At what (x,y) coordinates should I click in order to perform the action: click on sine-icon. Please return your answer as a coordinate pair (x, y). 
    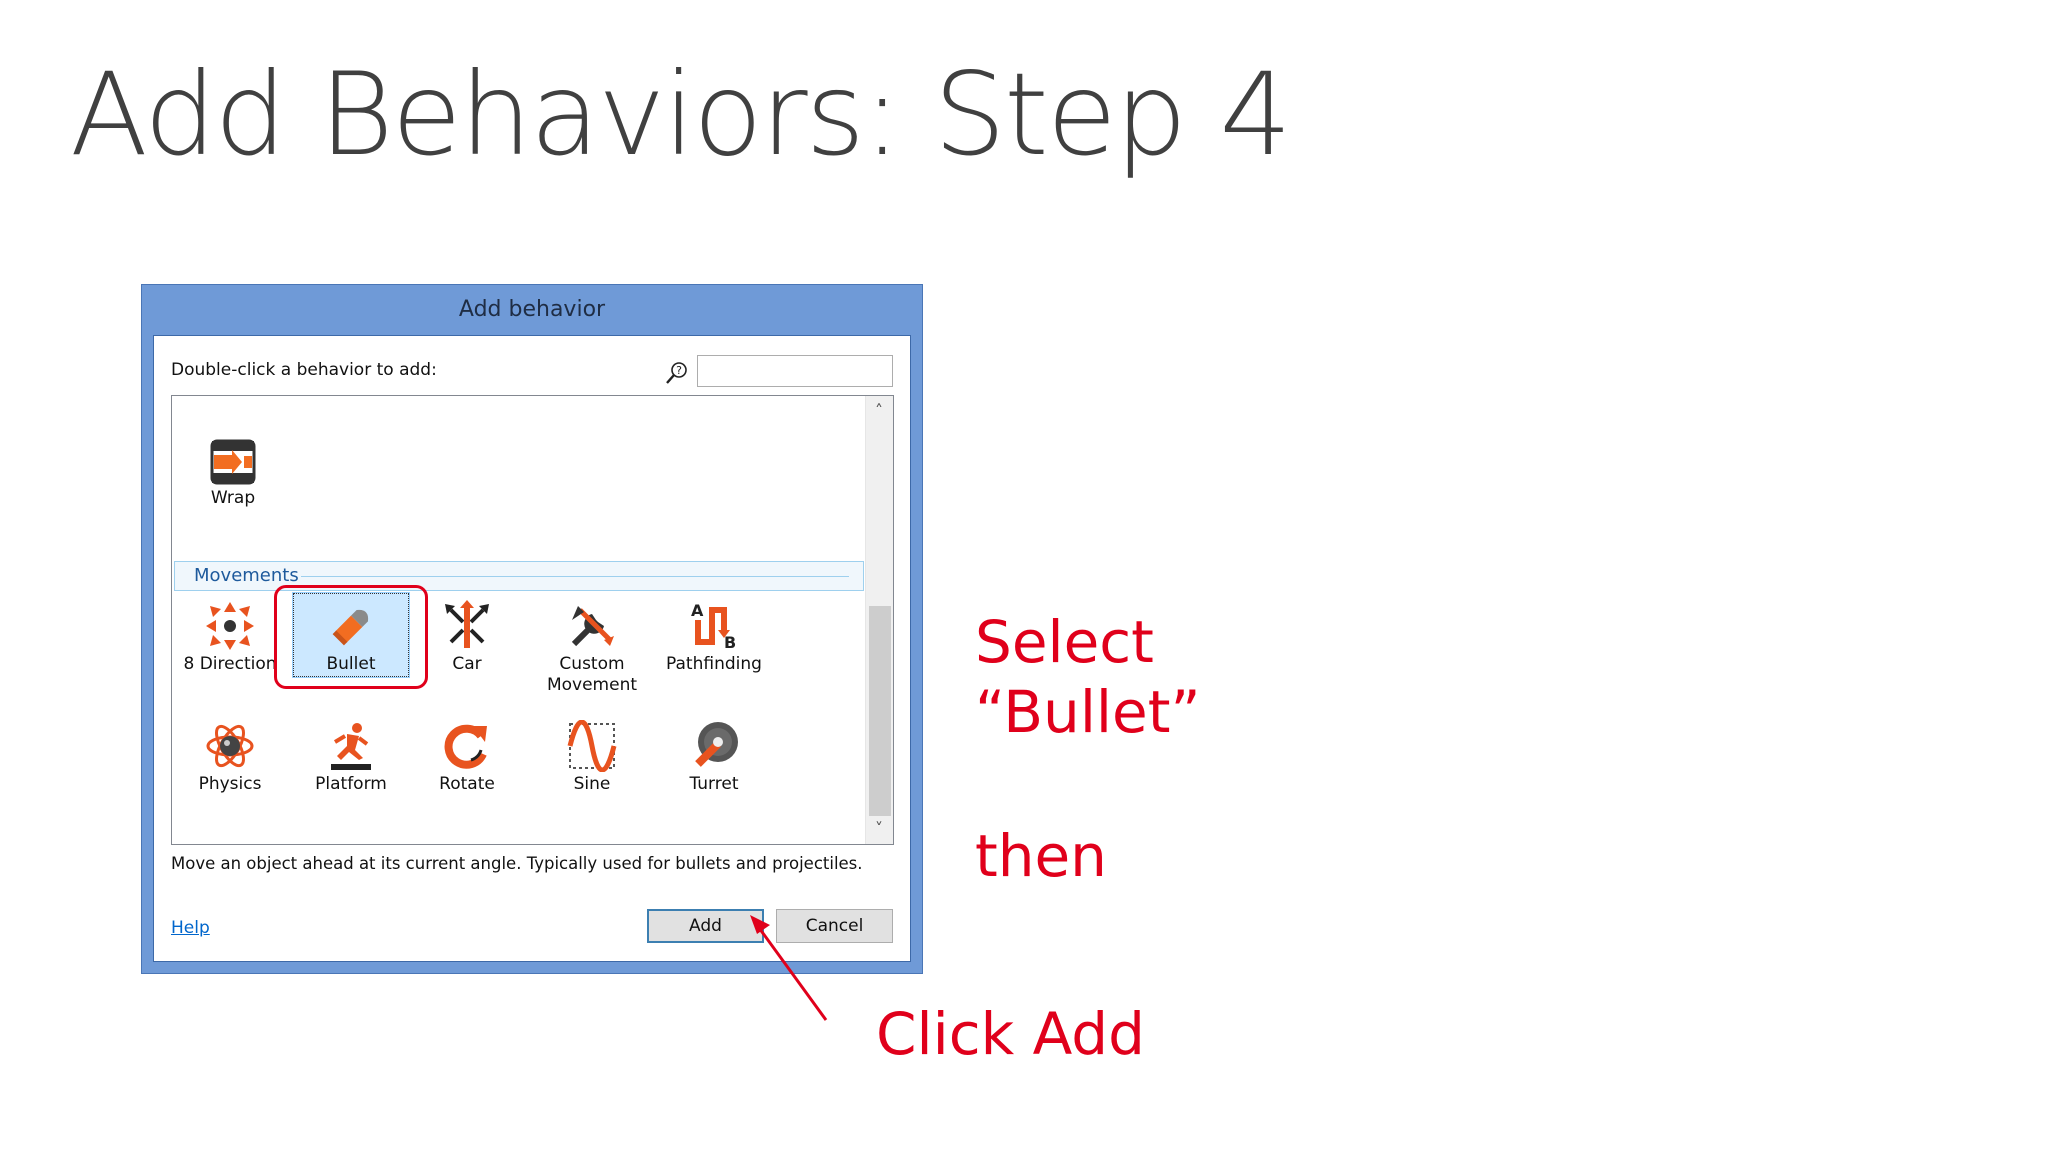
    Looking at the image, I should click on (592, 746).